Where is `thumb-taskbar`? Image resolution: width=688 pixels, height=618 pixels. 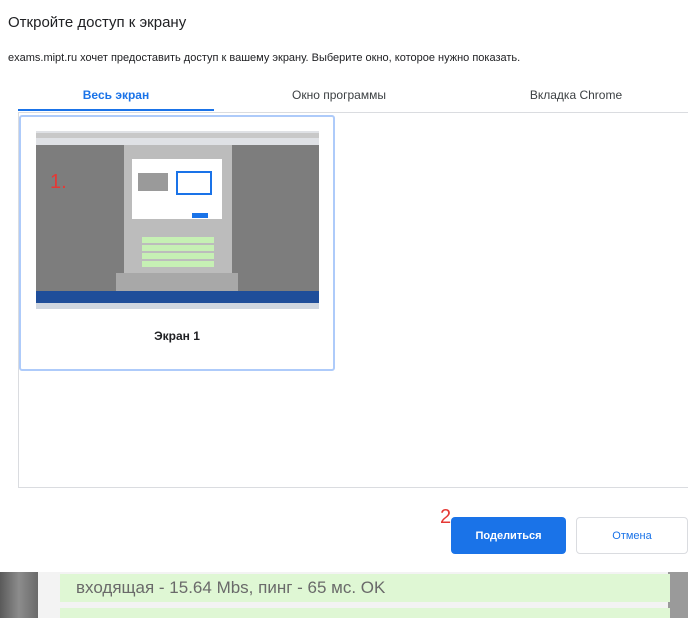 thumb-taskbar is located at coordinates (177, 297).